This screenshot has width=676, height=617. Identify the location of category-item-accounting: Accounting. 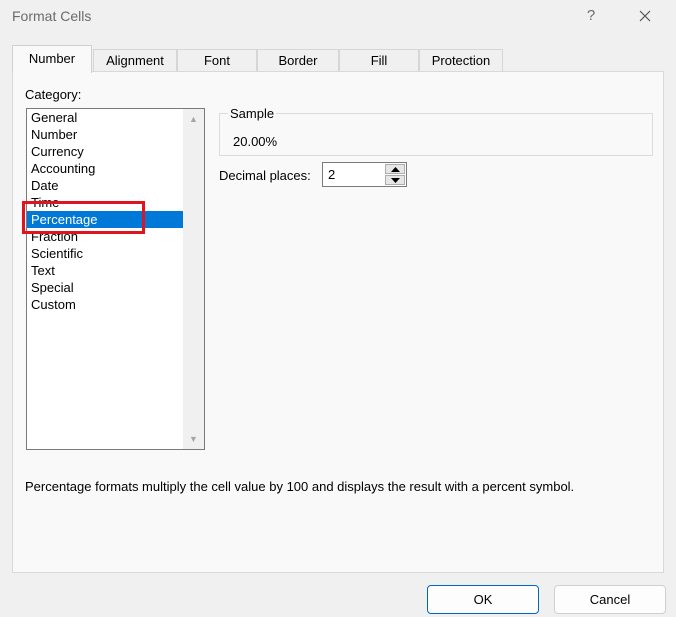
(105, 168).